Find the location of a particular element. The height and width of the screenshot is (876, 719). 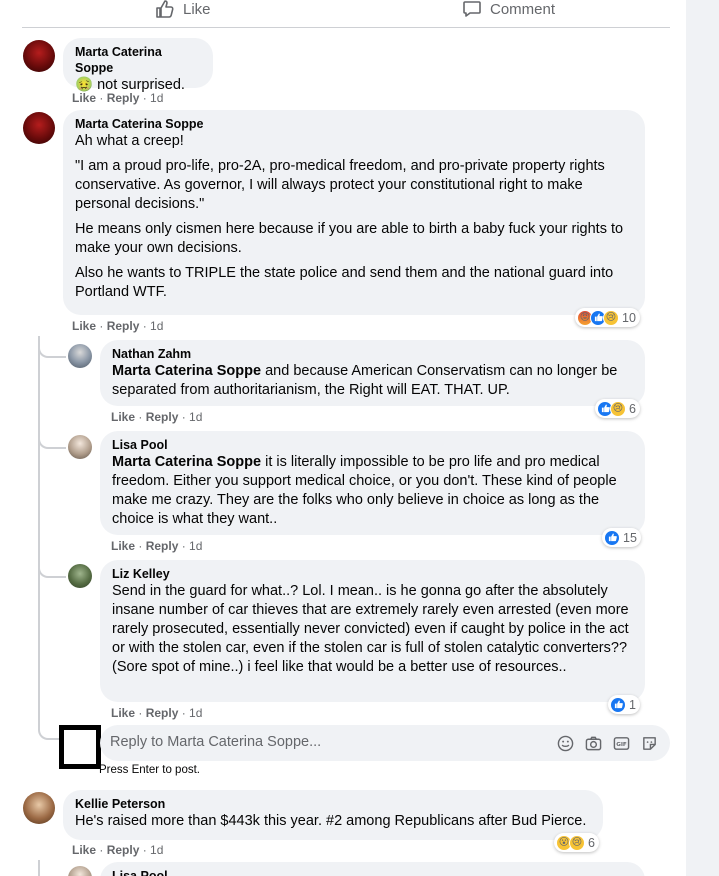

reply-bubble: Lisa Pool is located at coordinates (372, 869).